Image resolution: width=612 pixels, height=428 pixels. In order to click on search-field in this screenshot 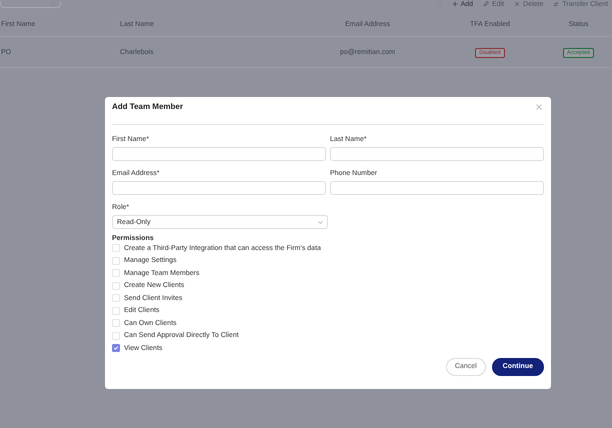, I will do `click(30, 4)`.